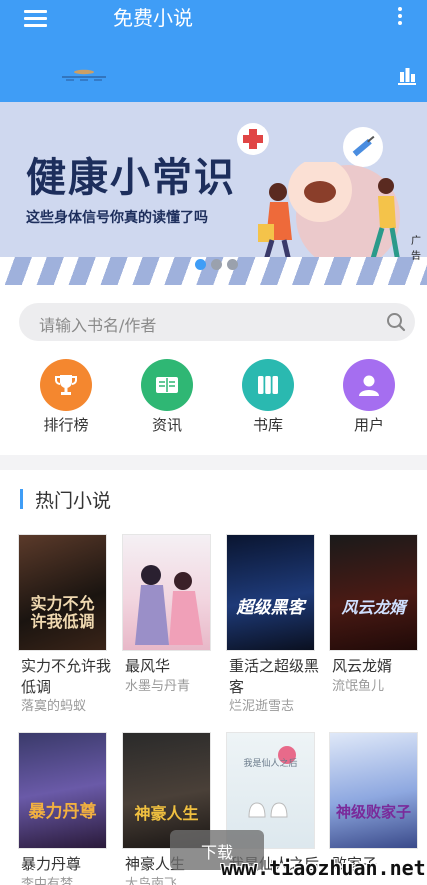 The image size is (427, 885). Describe the element at coordinates (373, 812) in the screenshot. I see `cover-title: 神级败家子` at that location.